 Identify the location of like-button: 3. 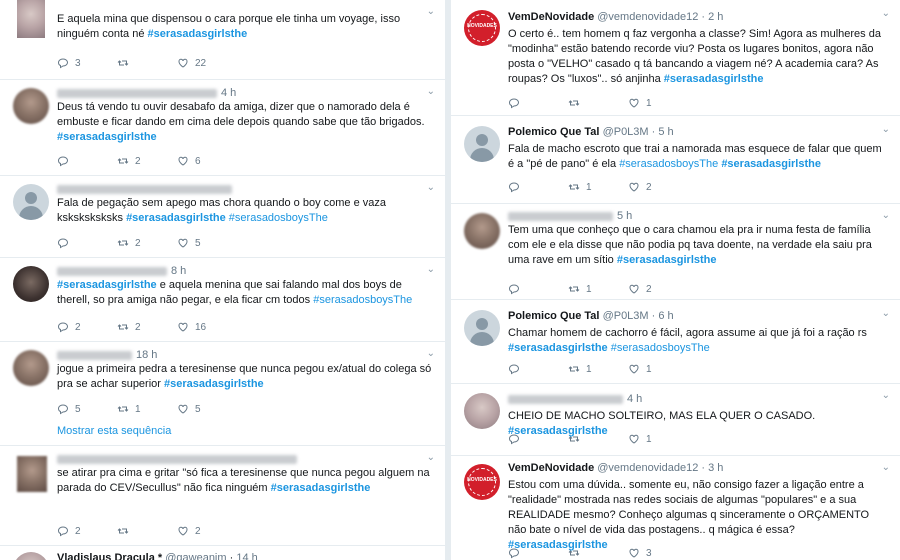
(658, 553).